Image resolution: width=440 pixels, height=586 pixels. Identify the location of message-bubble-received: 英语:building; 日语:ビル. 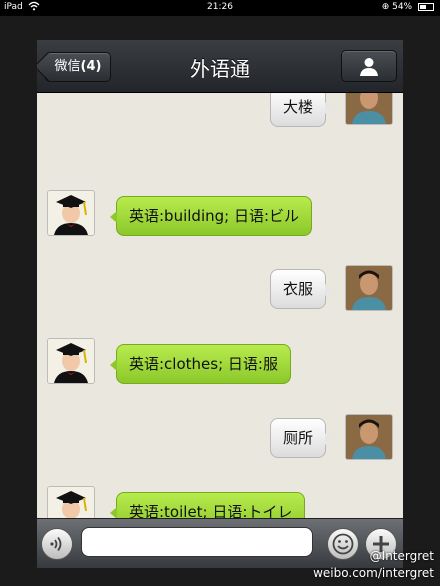
(211, 216).